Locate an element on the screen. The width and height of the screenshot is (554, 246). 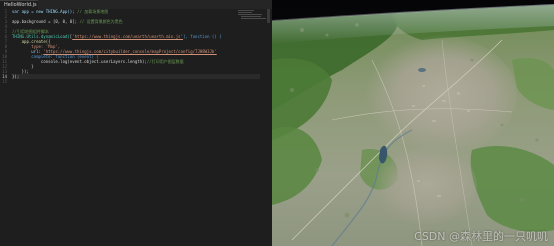
scrollbar-thumb is located at coordinates (268, 16).